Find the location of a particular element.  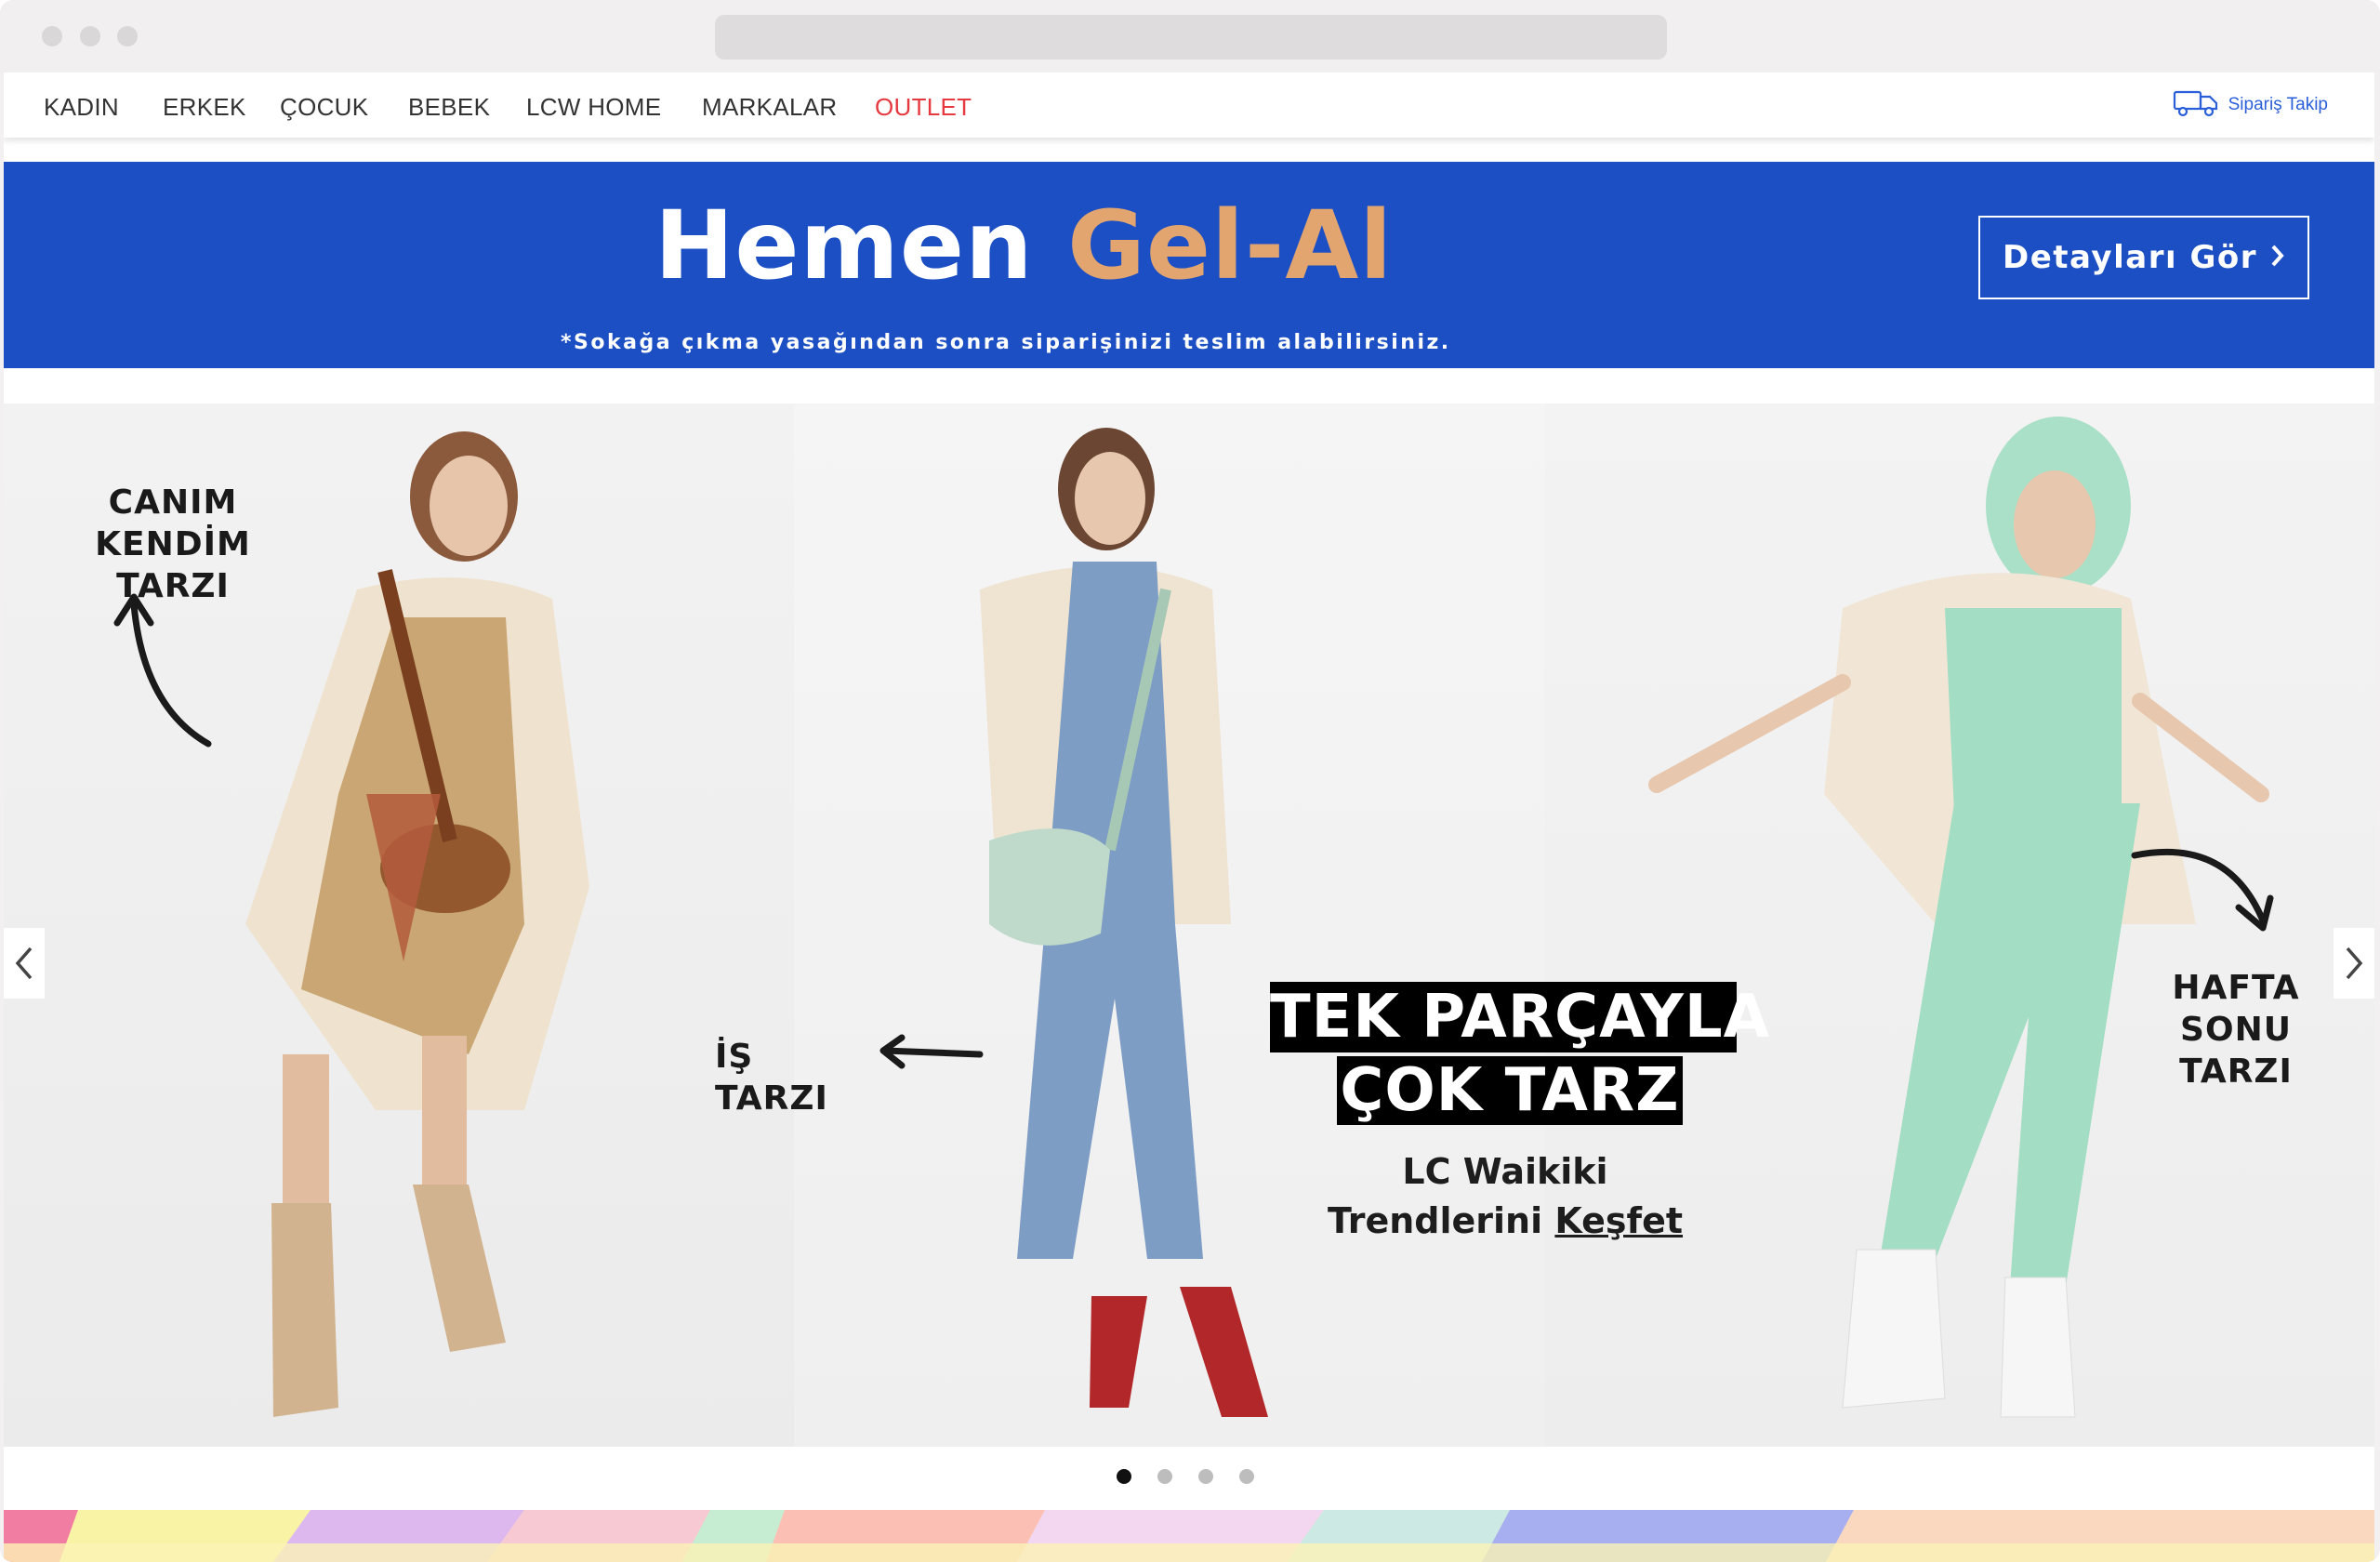

callout-hafta-sonu: HAFTA SONU TARZI is located at coordinates (2236, 1029).